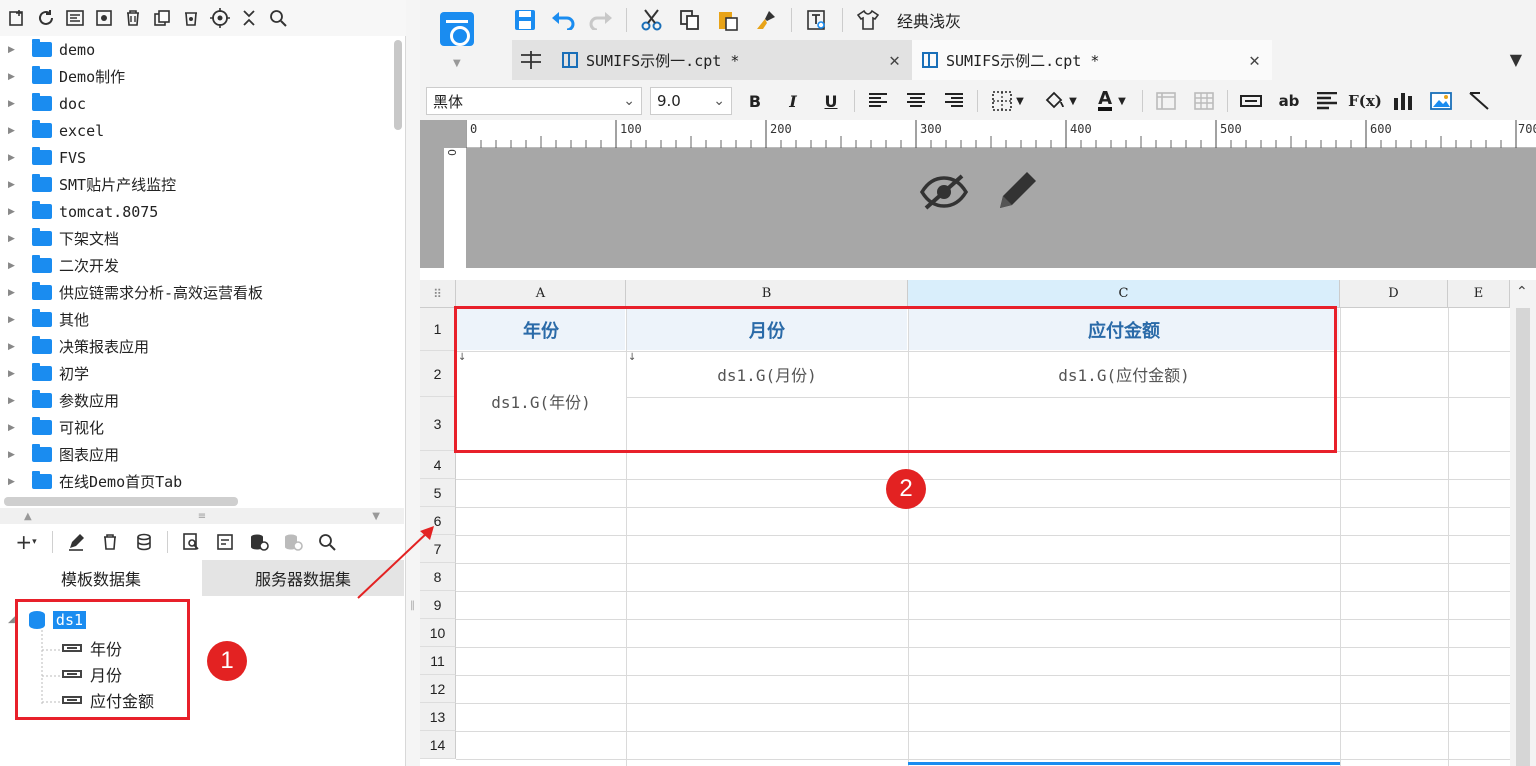 Image resolution: width=1536 pixels, height=766 pixels. I want to click on tree-item: ▶ 下架文档, so click(202, 238).